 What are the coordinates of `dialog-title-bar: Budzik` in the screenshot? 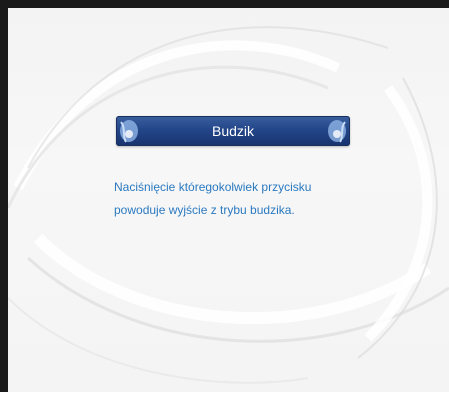 It's located at (233, 131).